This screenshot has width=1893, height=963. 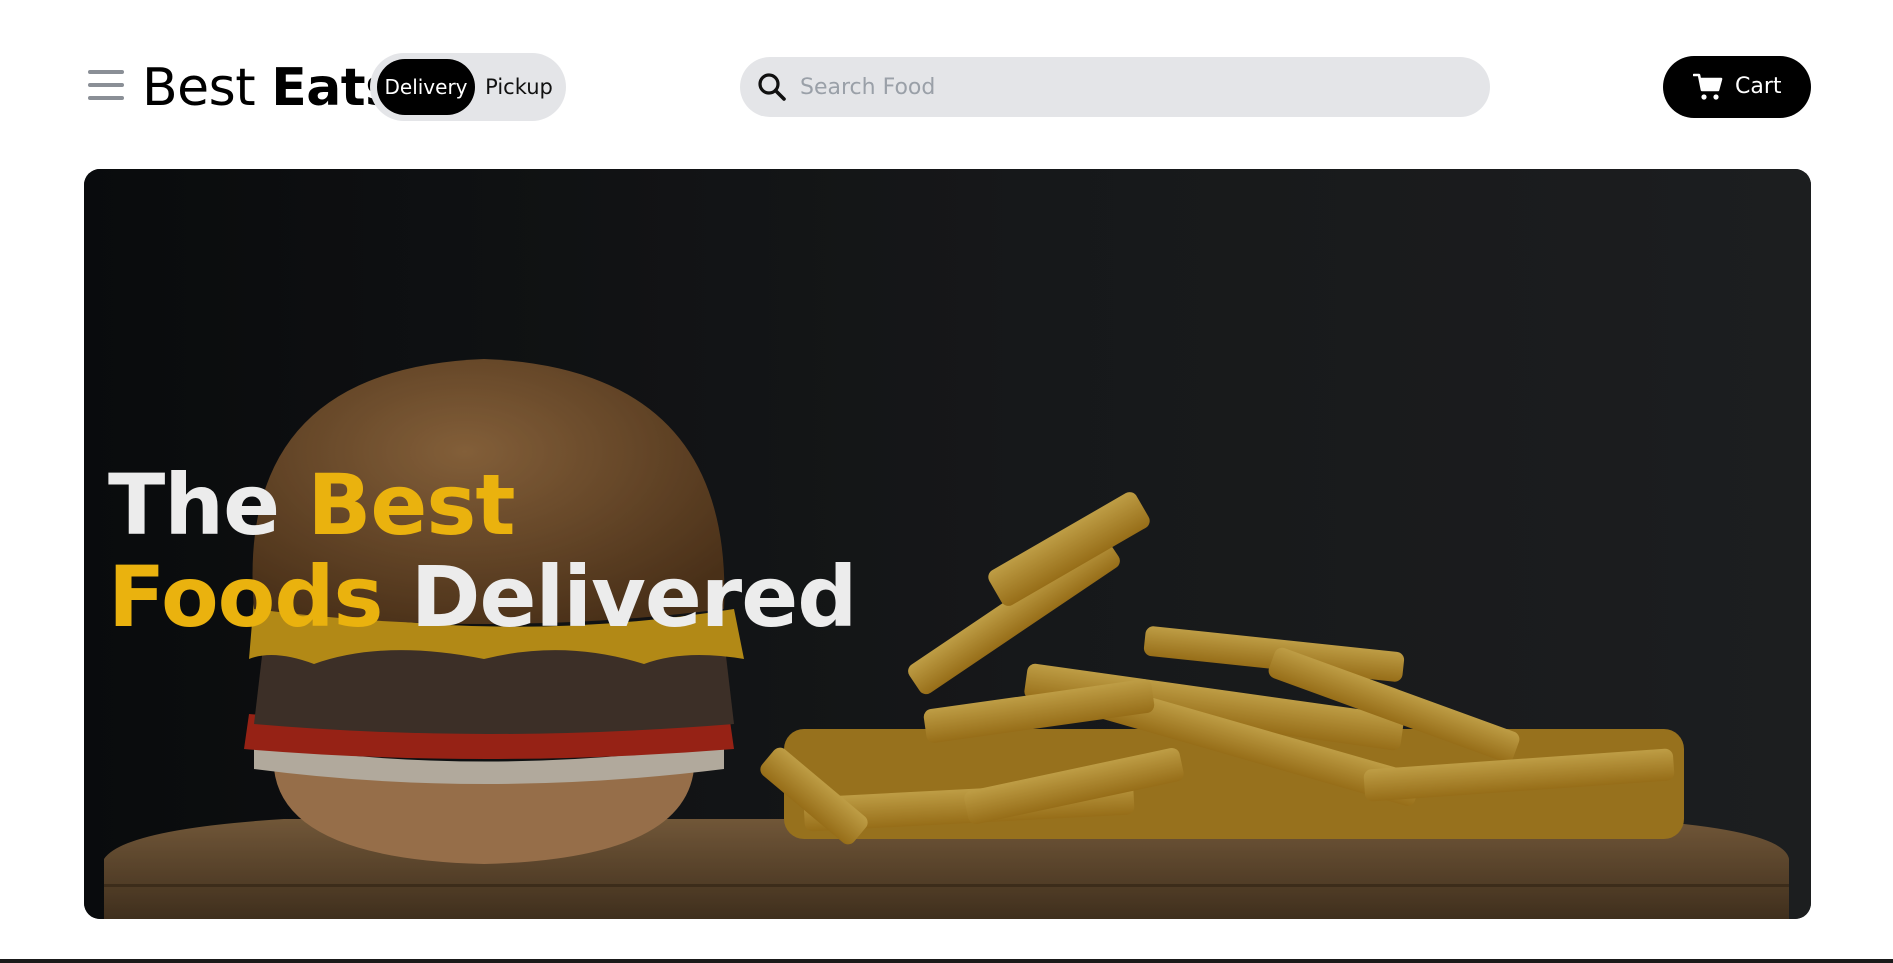 I want to click on cart-button: Cart, so click(x=1737, y=87).